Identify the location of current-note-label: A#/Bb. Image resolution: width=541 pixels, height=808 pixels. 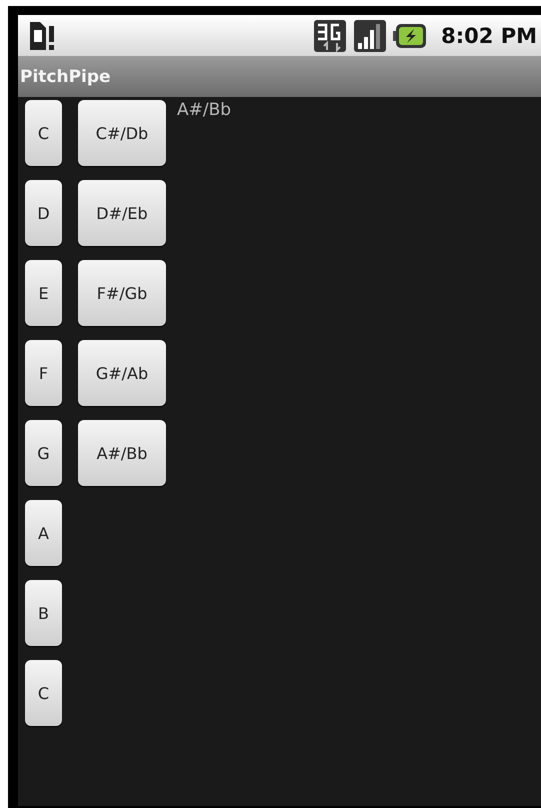
(204, 110).